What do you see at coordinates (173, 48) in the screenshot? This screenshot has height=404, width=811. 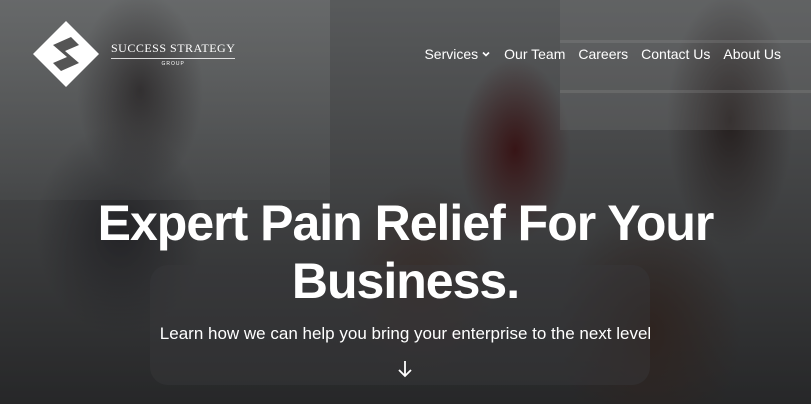 I see `brand-name: SUCCESS STRATEGY` at bounding box center [173, 48].